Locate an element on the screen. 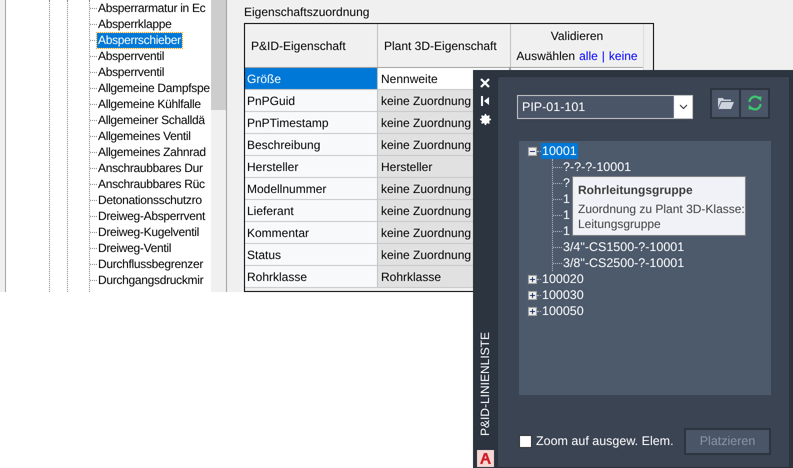  tree-item: 3/8"-CS2500-?-10001 is located at coordinates (624, 263).